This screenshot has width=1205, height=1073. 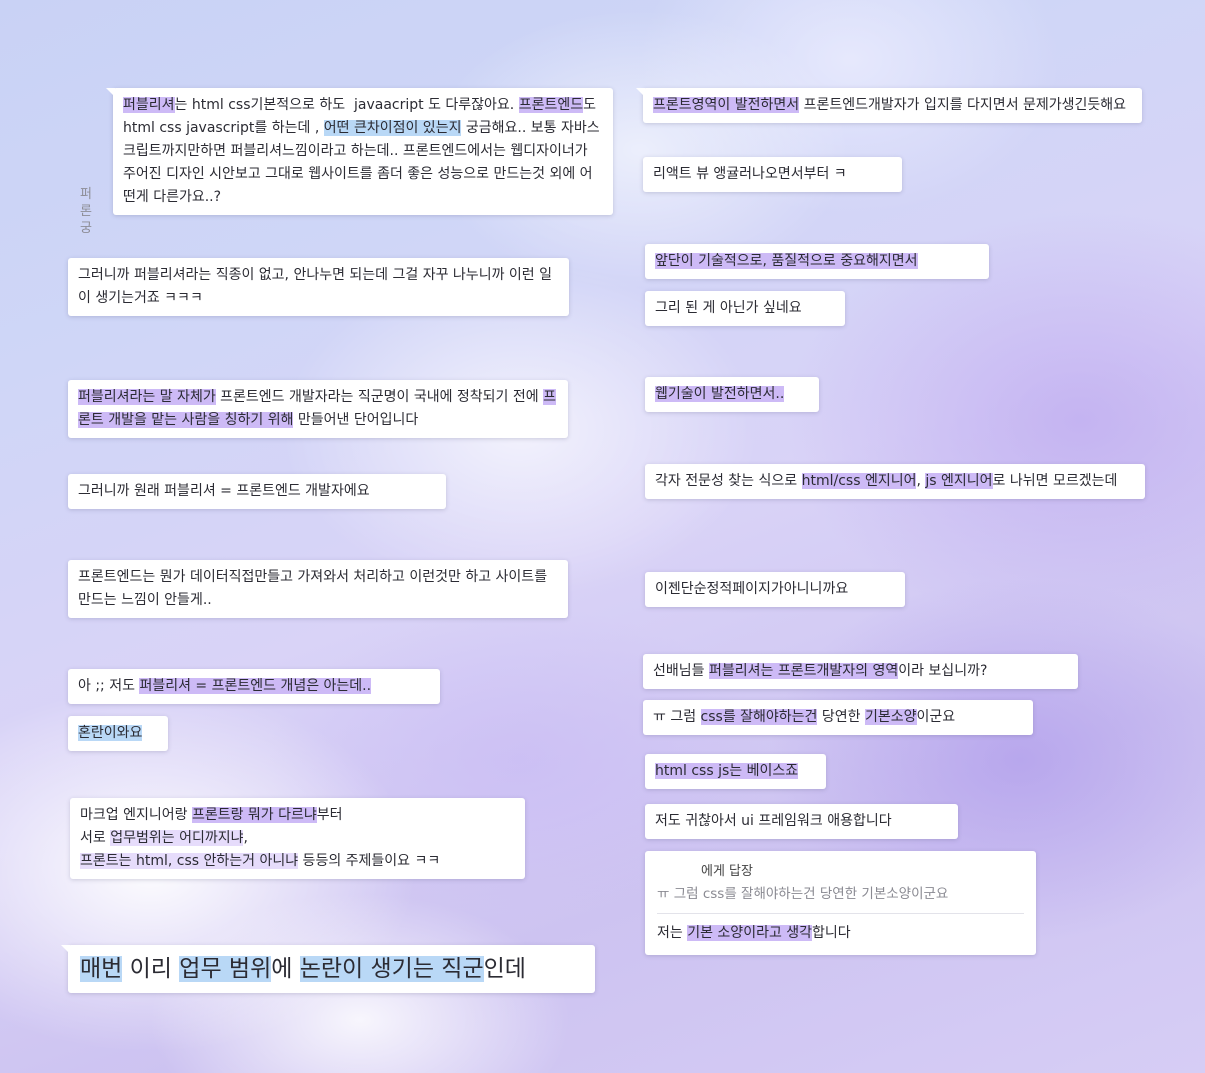 I want to click on message-bubble: 리액트 뷰 앵귤러나오면서부터 ㅋ, so click(x=772, y=174).